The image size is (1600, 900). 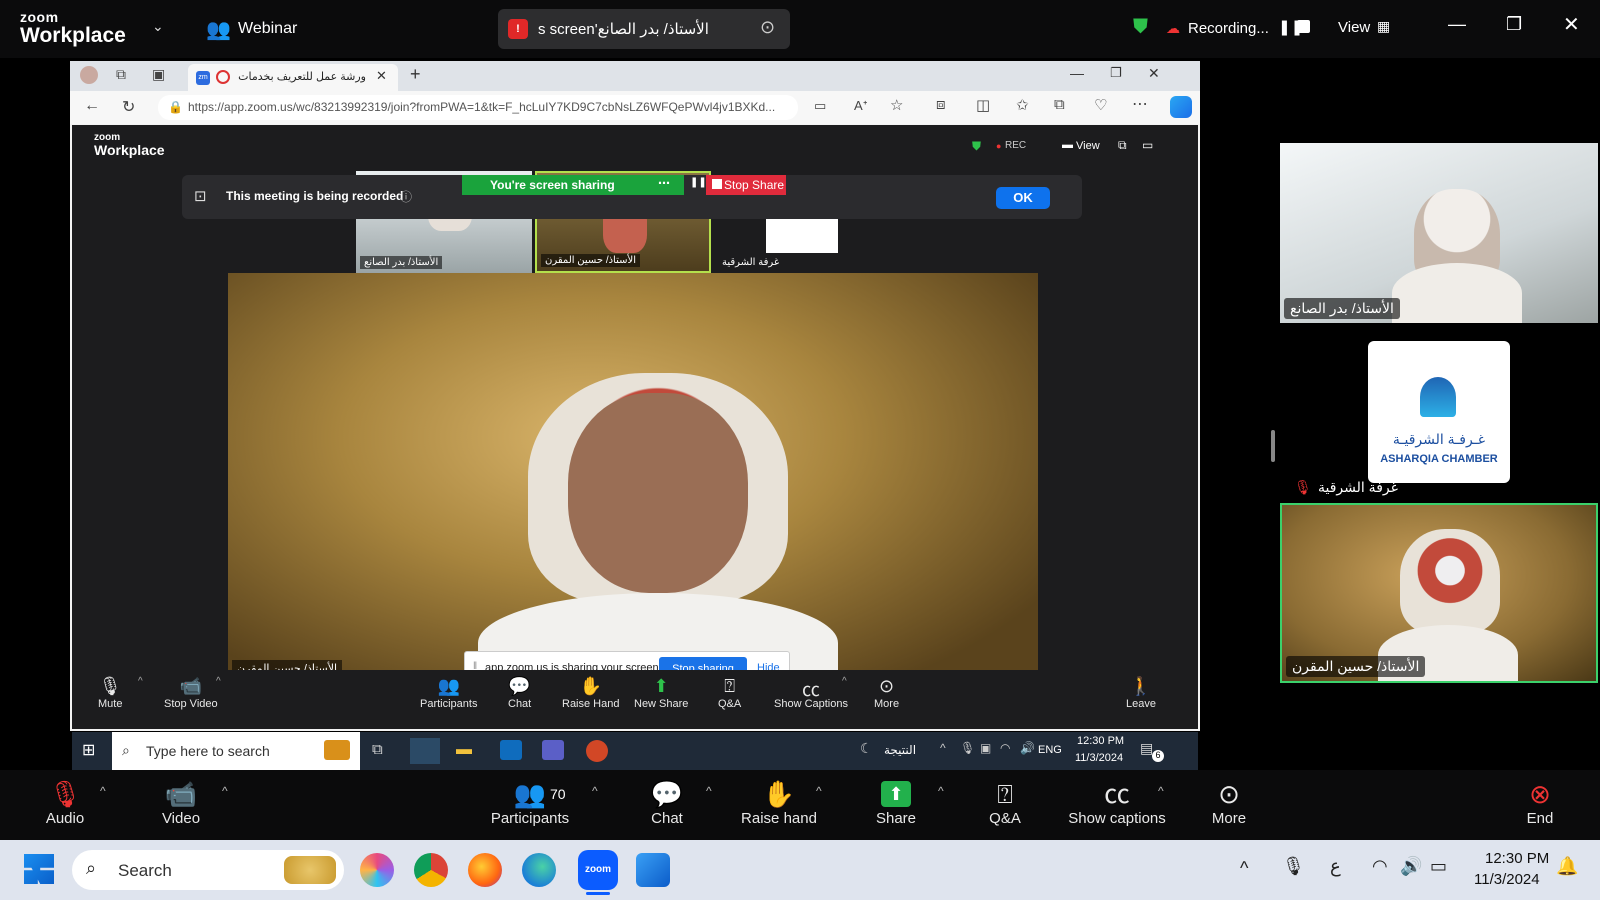 I want to click on edge-taskbar-icon, so click(x=425, y=751).